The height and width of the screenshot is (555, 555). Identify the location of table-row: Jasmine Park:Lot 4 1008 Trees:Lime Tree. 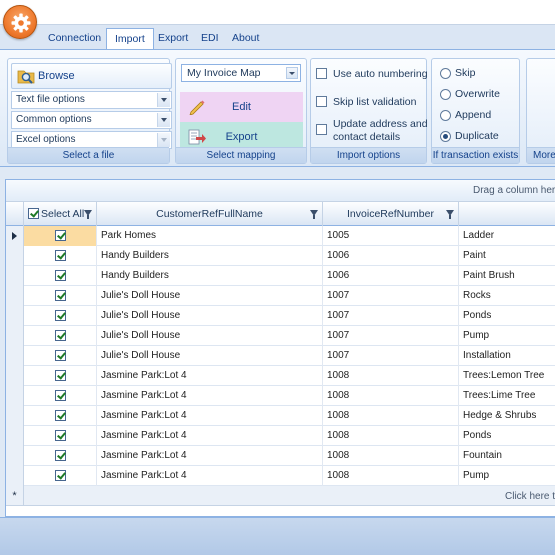
(280, 396).